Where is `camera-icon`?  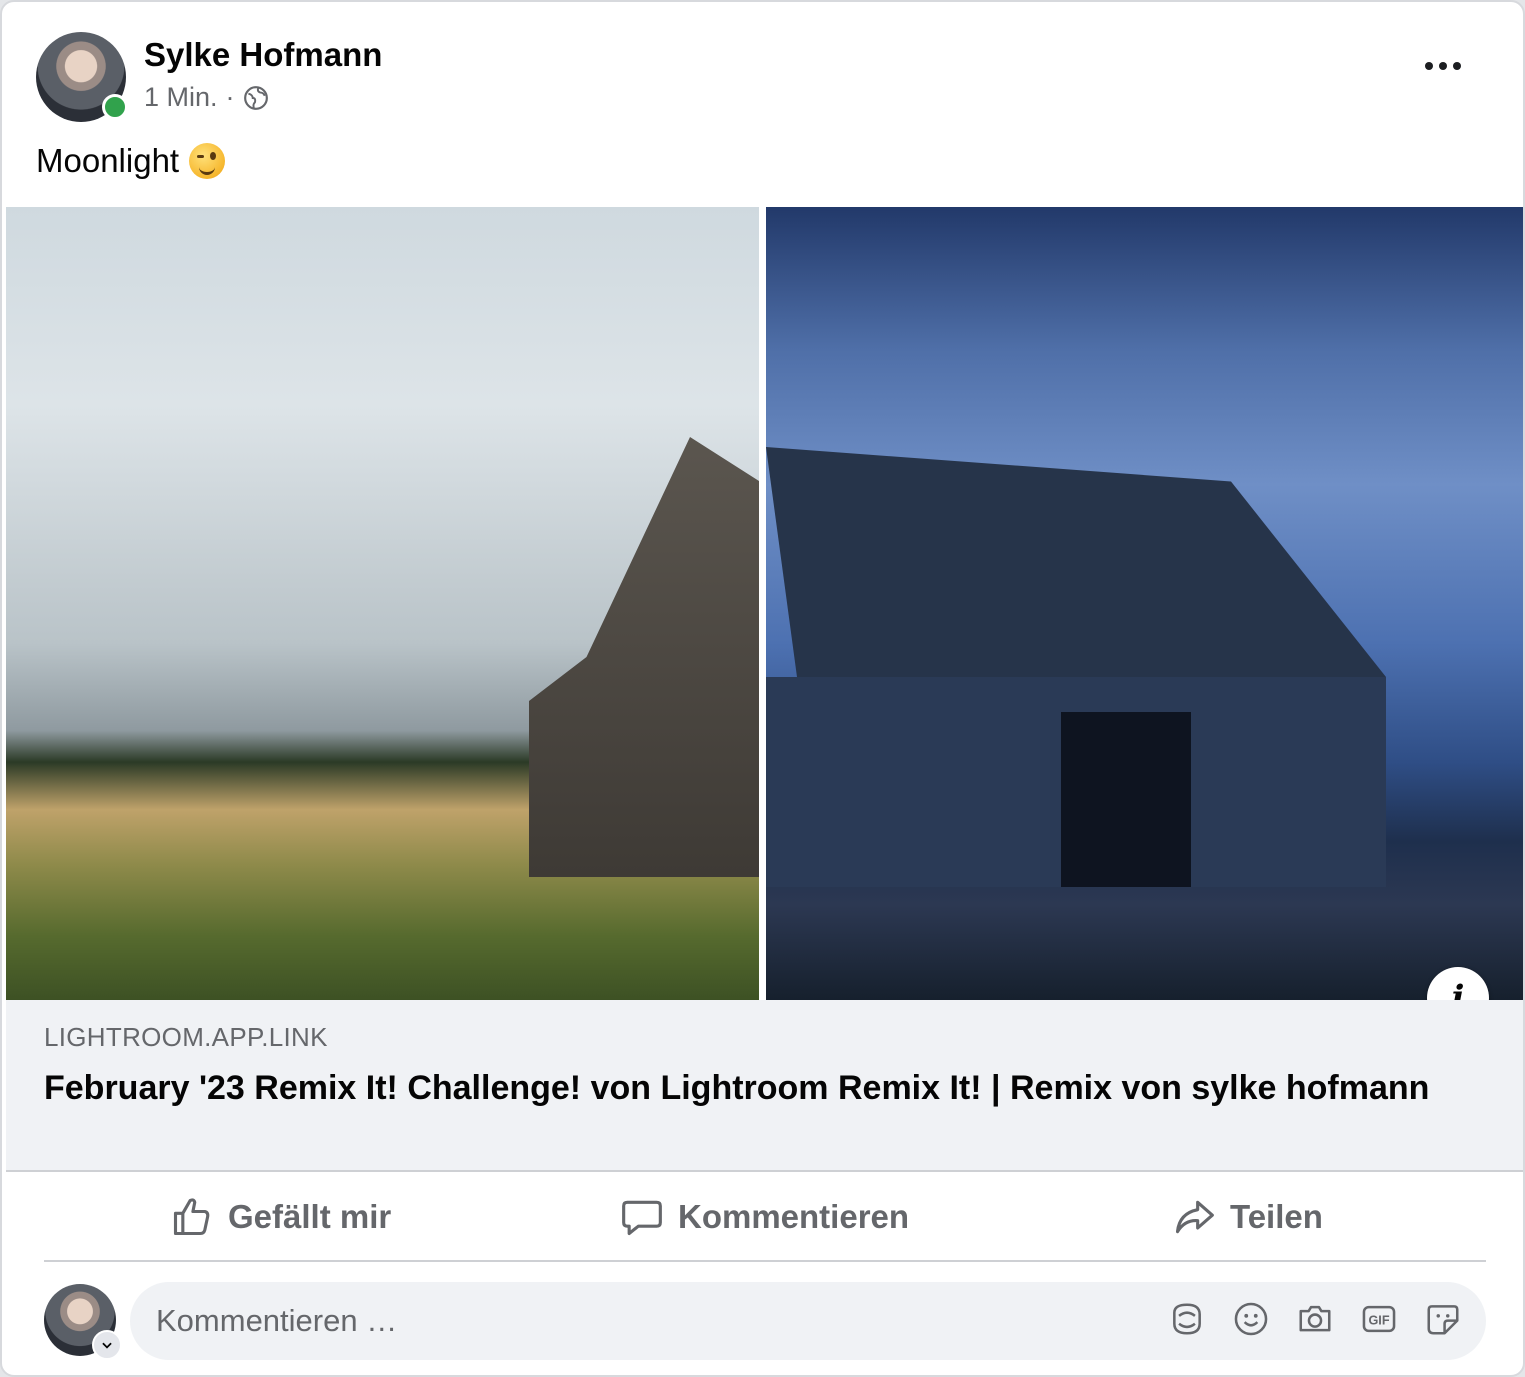 camera-icon is located at coordinates (1315, 1319).